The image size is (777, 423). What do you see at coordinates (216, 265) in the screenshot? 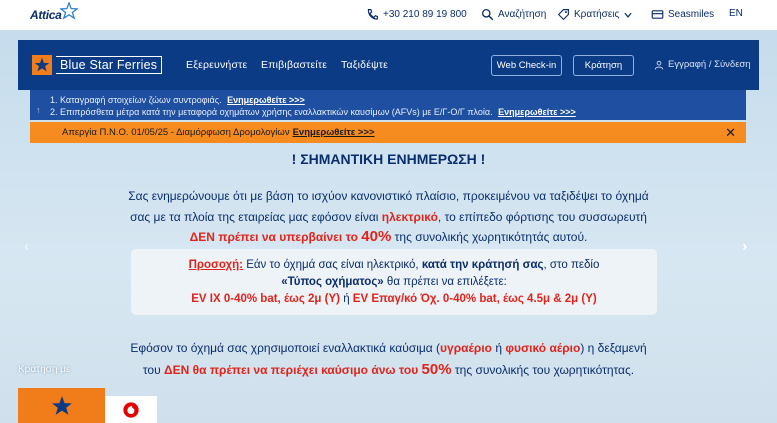
I see `attention-label: Προσοχή:` at bounding box center [216, 265].